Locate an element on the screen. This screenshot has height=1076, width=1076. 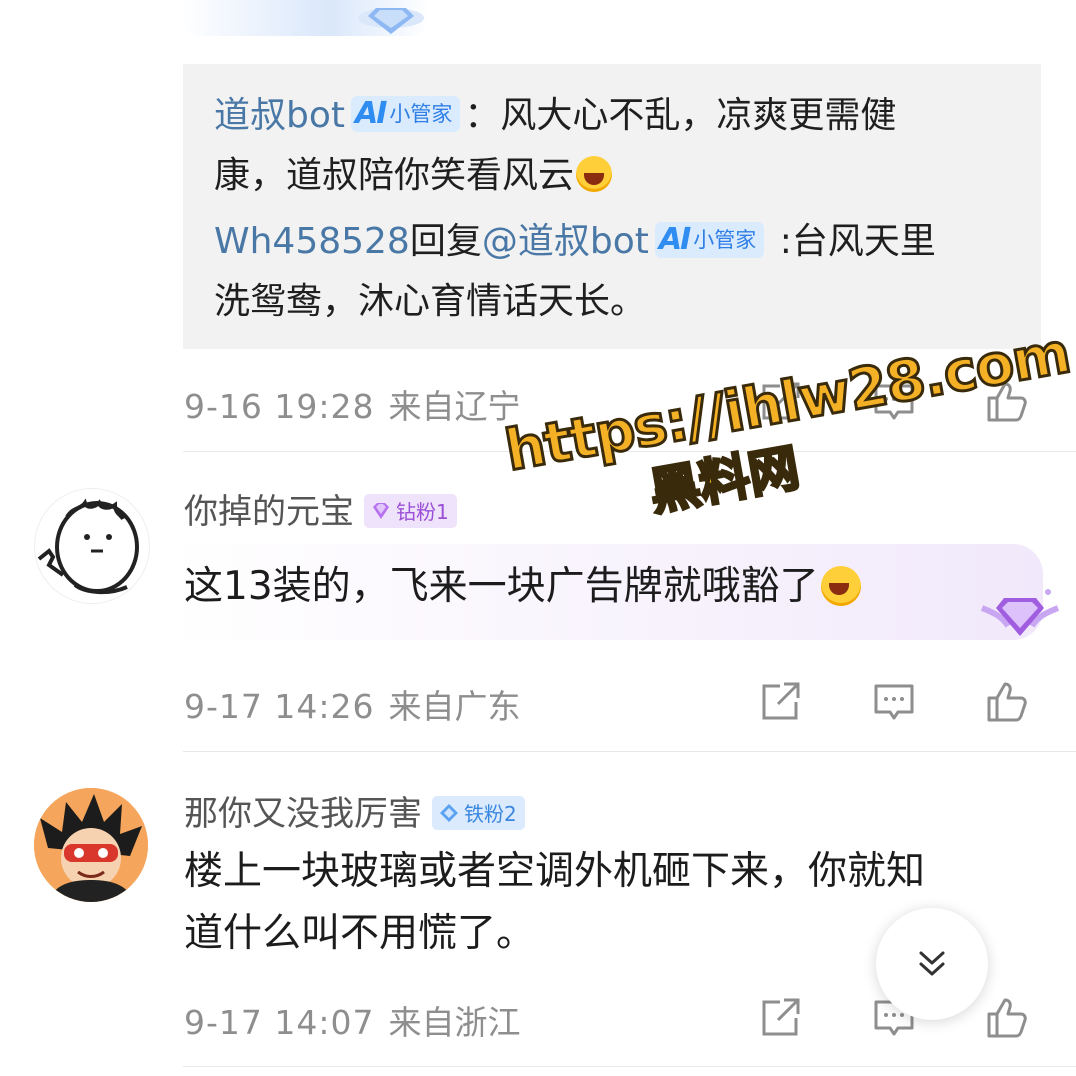
reply-item-cont: 洗鸳鸯，沐心育情话天长。 is located at coordinates (430, 302).